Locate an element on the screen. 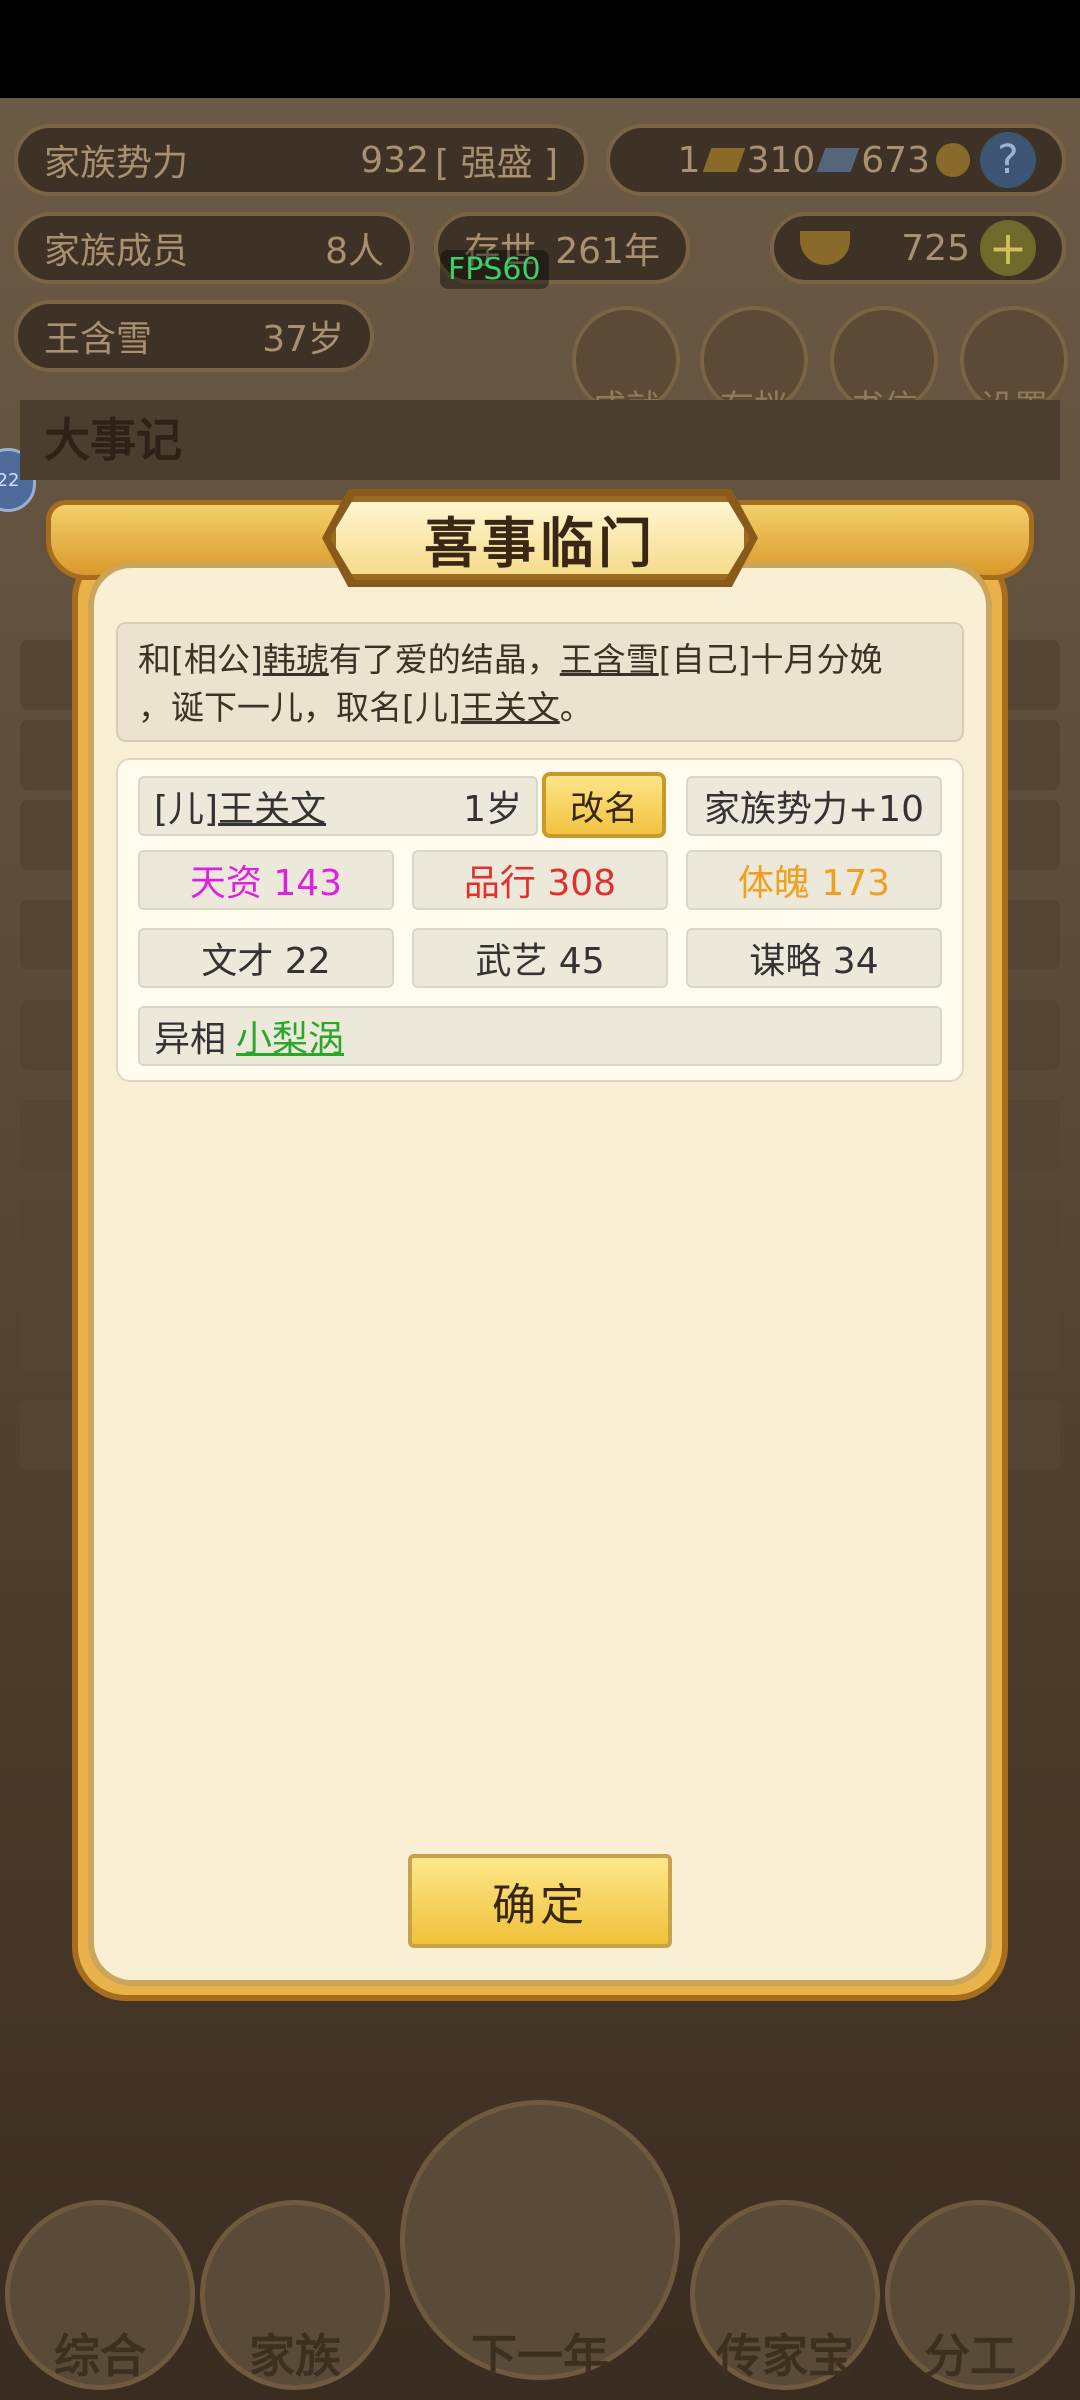 This screenshot has height=2400, width=1080. character-age: 37岁 is located at coordinates (303, 339).